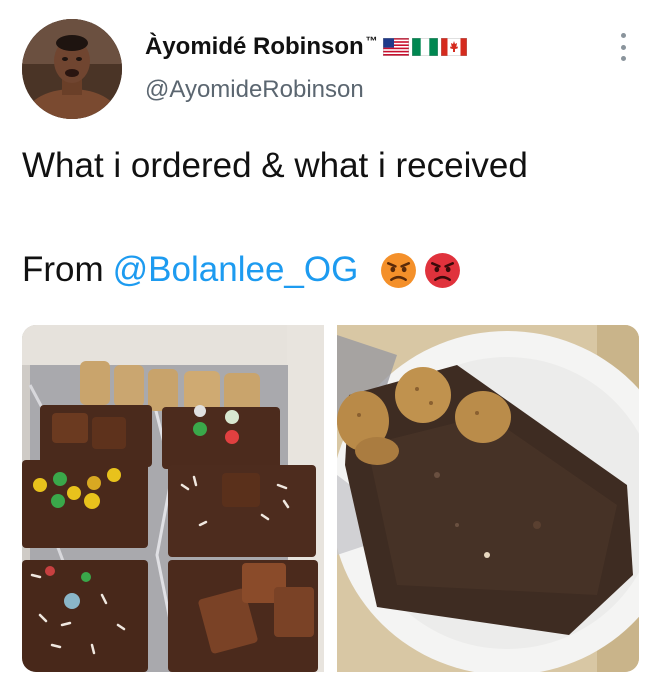 The width and height of the screenshot is (661, 680). I want to click on author-handle: @AyomideRobinson, so click(254, 90).